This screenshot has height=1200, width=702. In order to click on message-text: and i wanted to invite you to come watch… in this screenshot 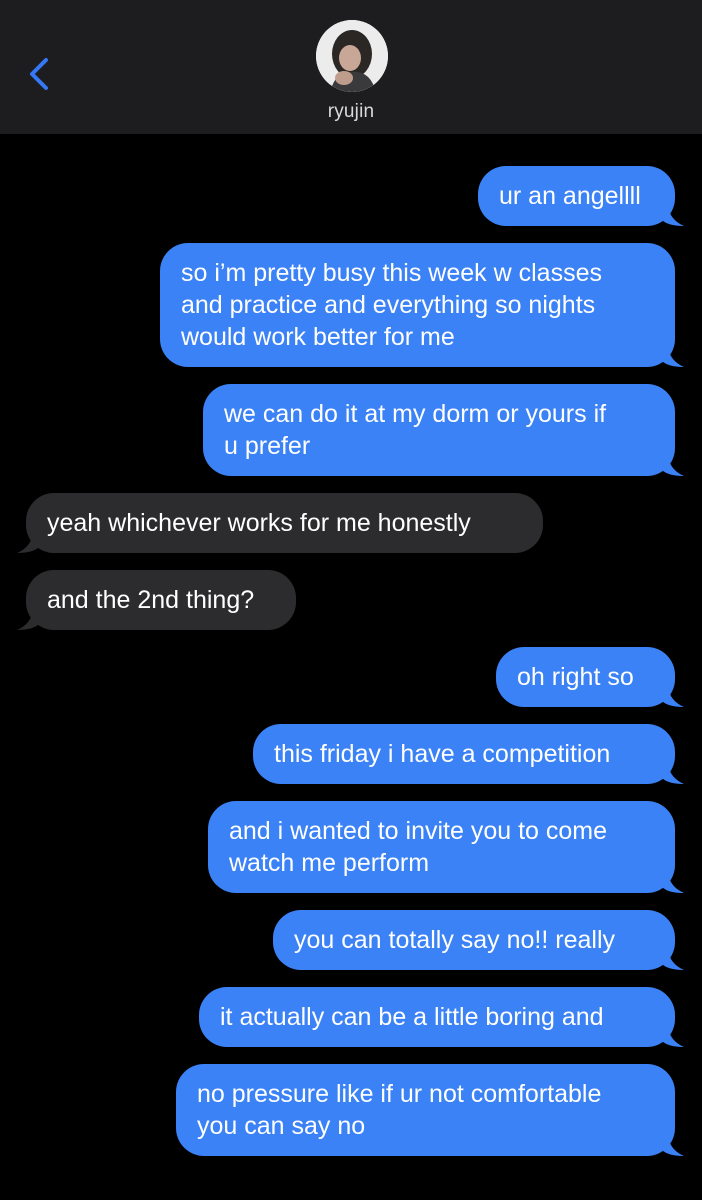, I will do `click(418, 847)`.